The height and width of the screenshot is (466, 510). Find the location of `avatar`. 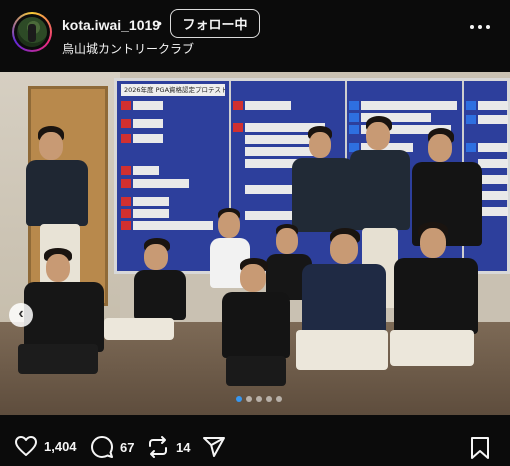

avatar is located at coordinates (32, 32).